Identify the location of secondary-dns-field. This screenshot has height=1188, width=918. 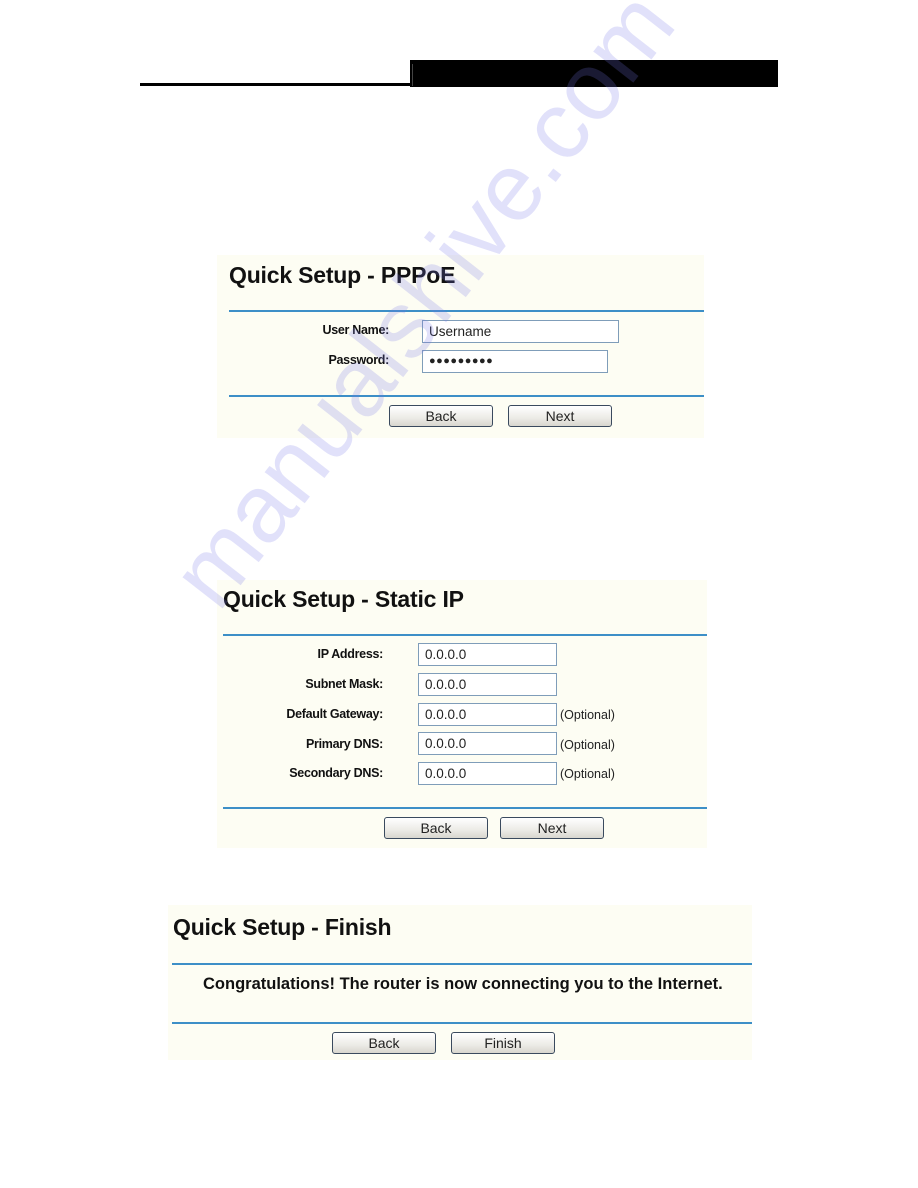
(487, 773).